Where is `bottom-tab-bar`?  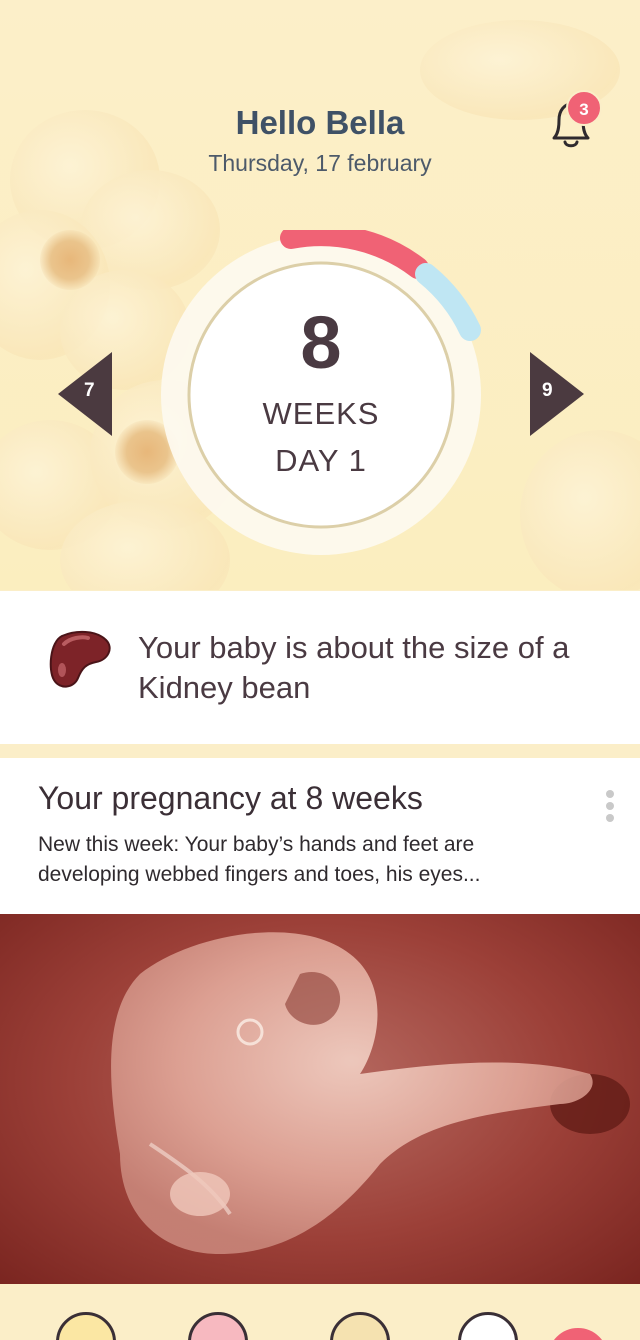 bottom-tab-bar is located at coordinates (320, 1312).